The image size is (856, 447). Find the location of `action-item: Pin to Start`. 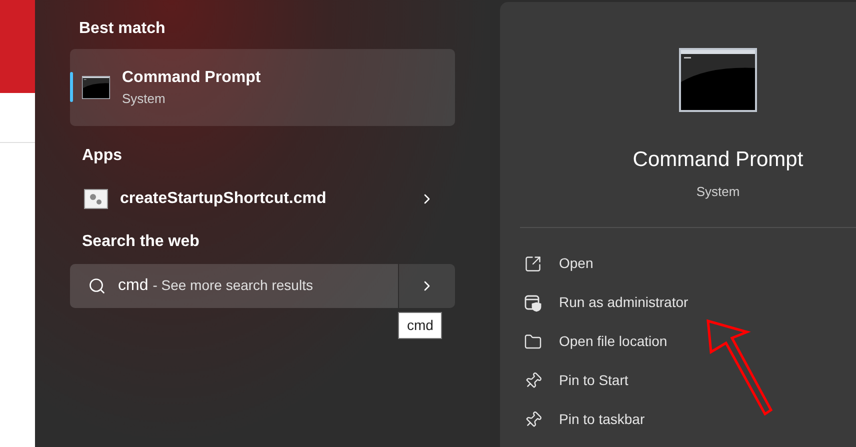

action-item: Pin to Start is located at coordinates (690, 380).